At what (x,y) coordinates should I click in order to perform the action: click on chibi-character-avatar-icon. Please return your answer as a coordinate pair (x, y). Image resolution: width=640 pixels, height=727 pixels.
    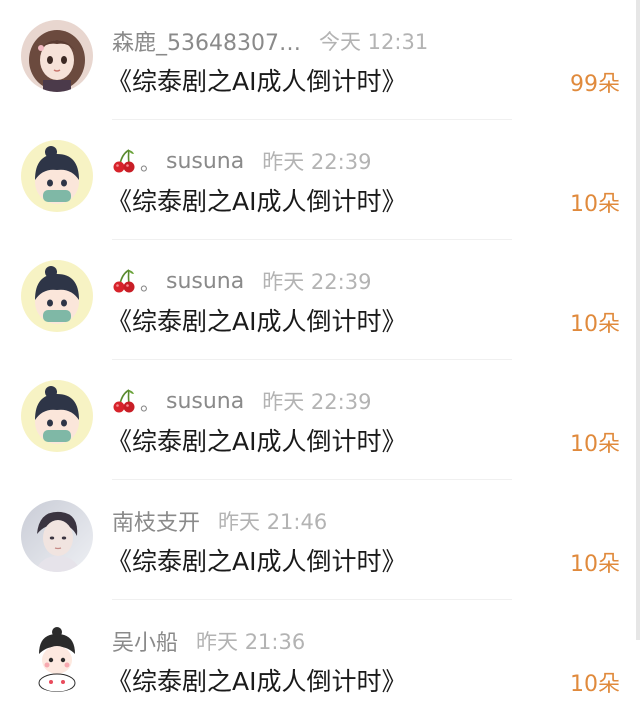
    Looking at the image, I should click on (57, 656).